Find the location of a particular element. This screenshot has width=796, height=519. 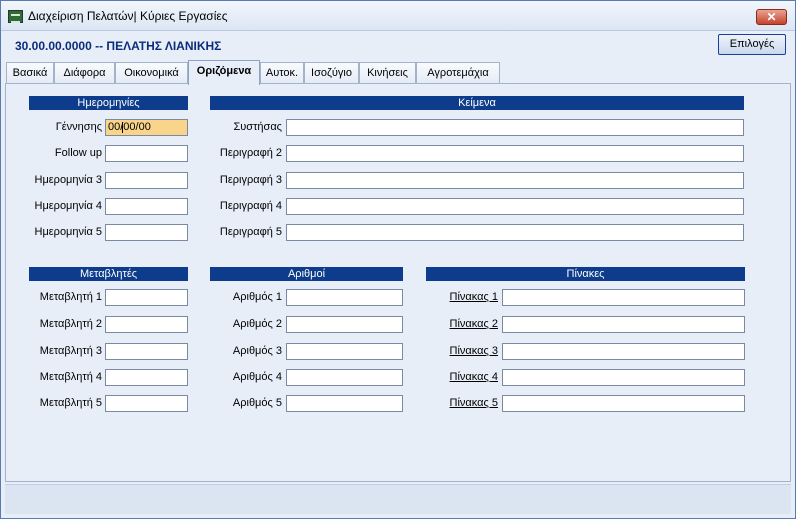

table-lookup-link-4: Πίνακας 4 is located at coordinates (462, 377).